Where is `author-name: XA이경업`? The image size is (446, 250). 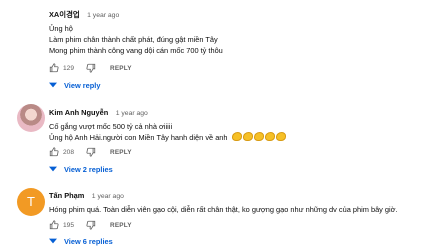
author-name: XA이경업 is located at coordinates (64, 14).